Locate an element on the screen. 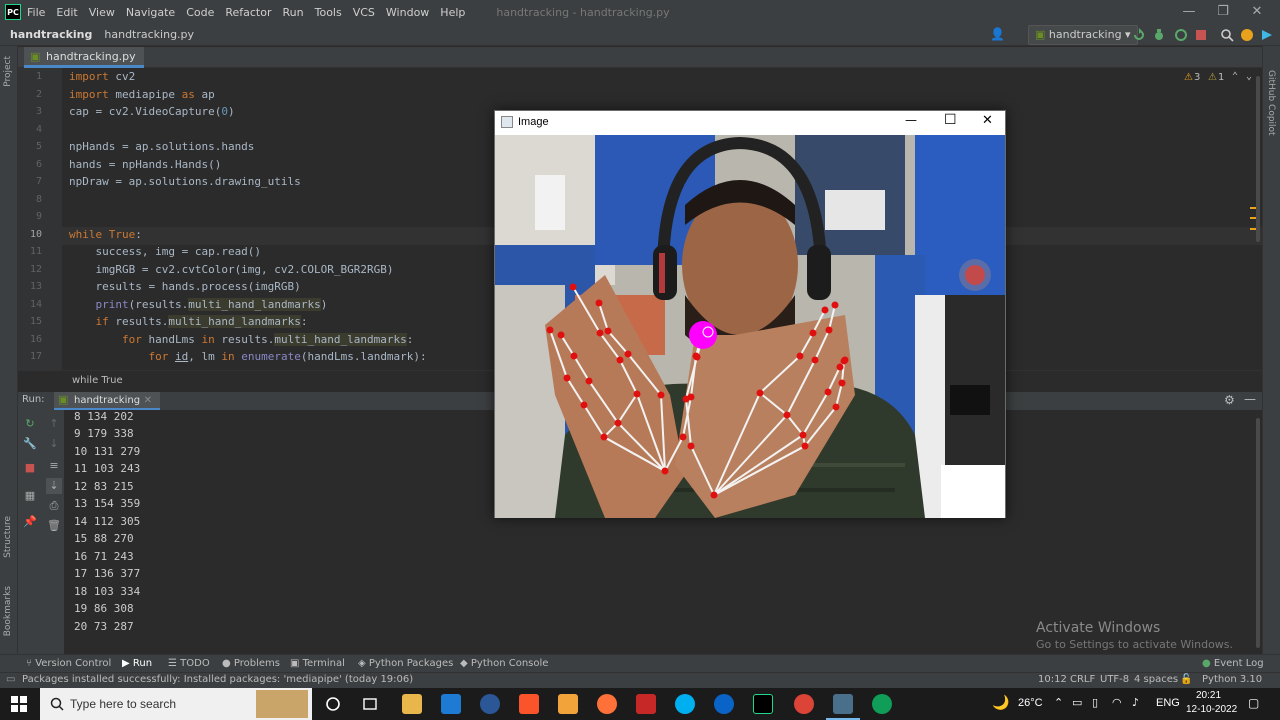  tab-handtracking-py: ▣ handtracking.py is located at coordinates (84, 57).